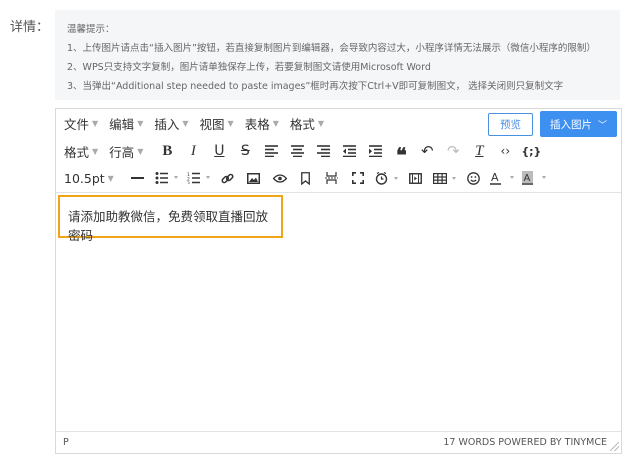 The image size is (640, 468). Describe the element at coordinates (445, 178) in the screenshot. I see `table-icon` at that location.